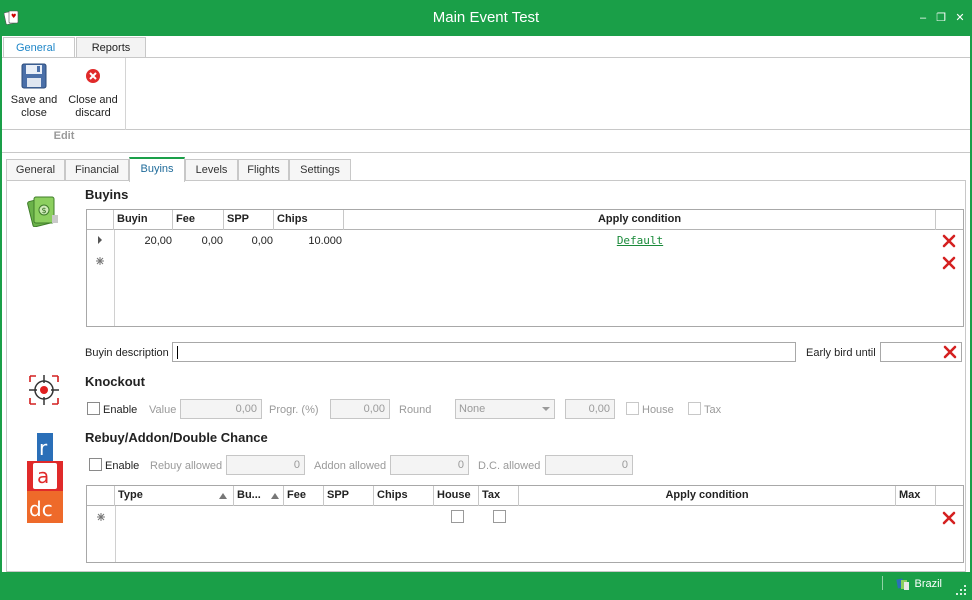 The height and width of the screenshot is (600, 972). Describe the element at coordinates (590, 409) in the screenshot. I see `knockout-round-value-input: 0,00` at that location.